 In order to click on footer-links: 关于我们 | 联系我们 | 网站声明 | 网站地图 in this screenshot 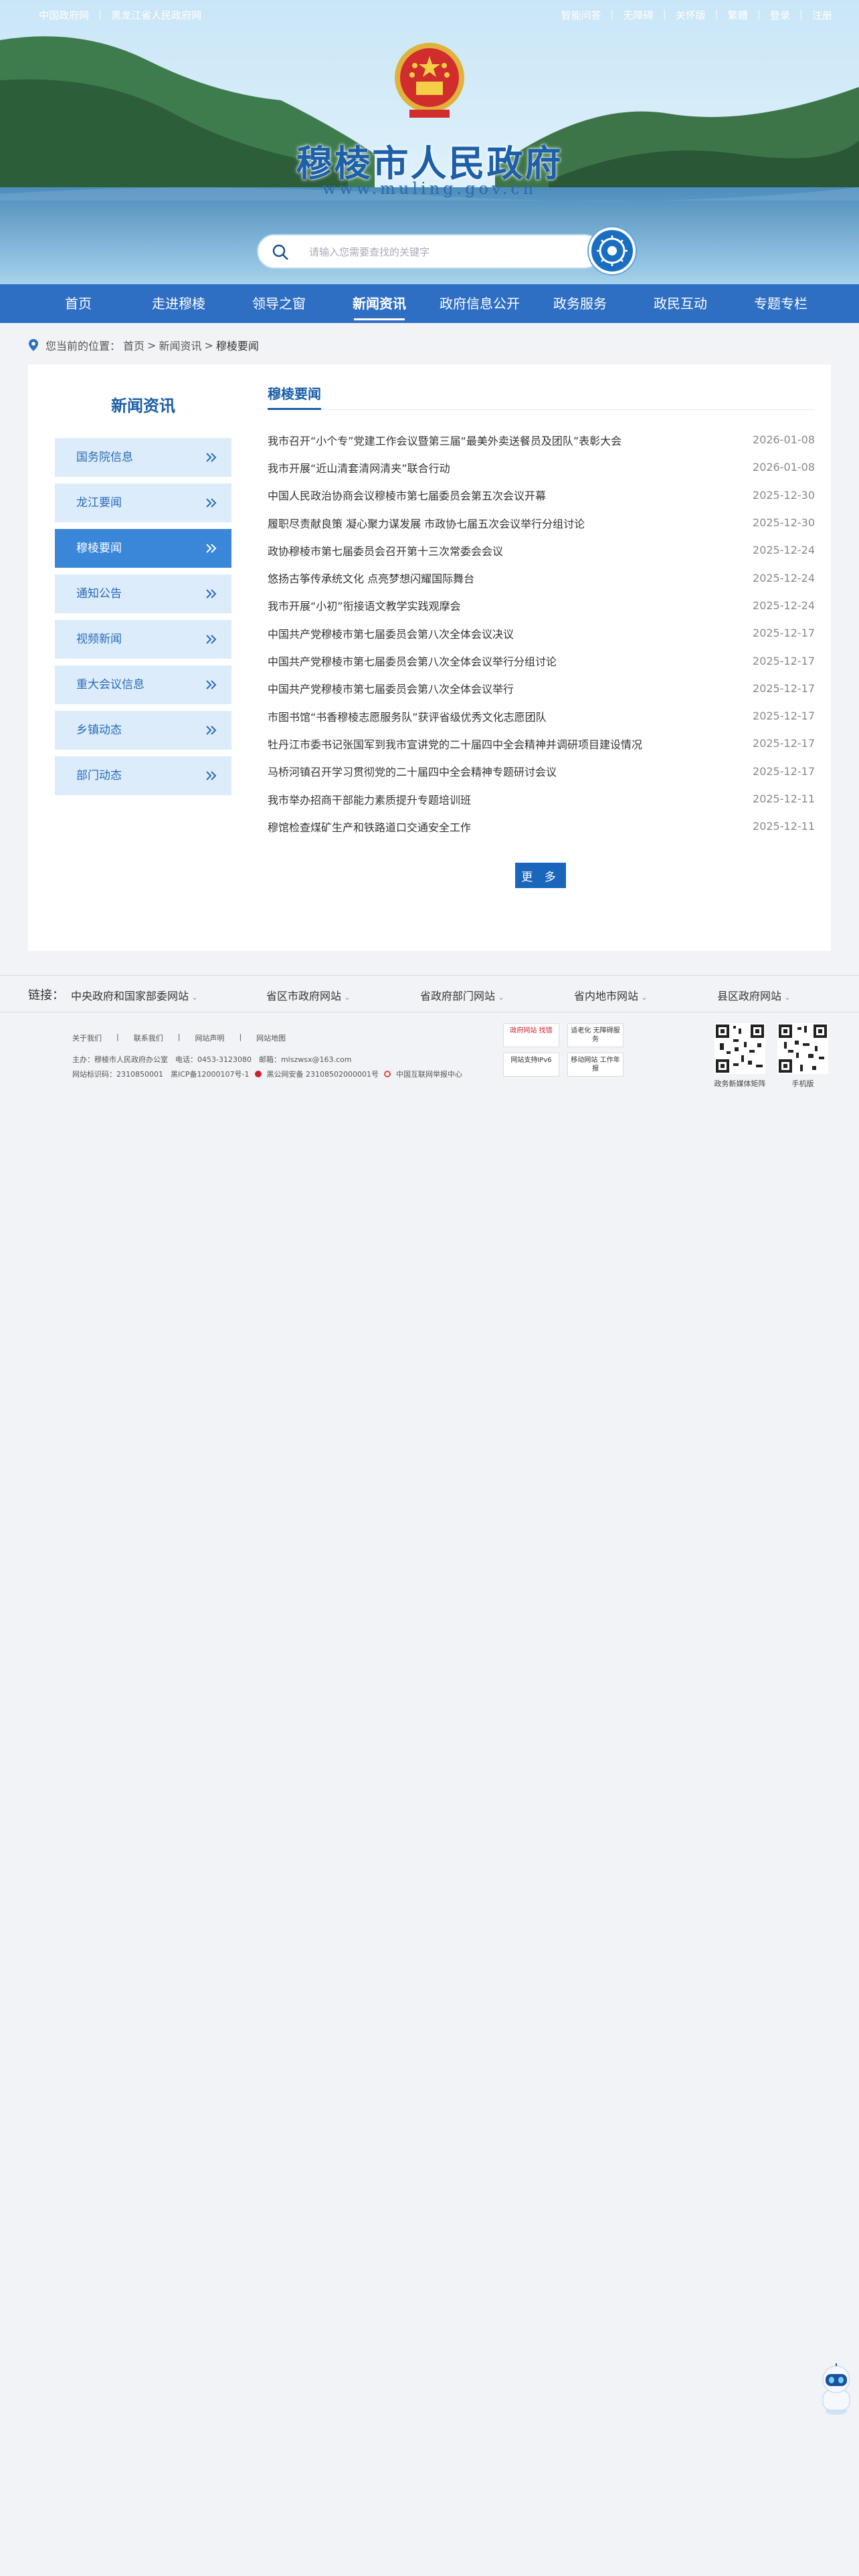, I will do `click(179, 1038)`.